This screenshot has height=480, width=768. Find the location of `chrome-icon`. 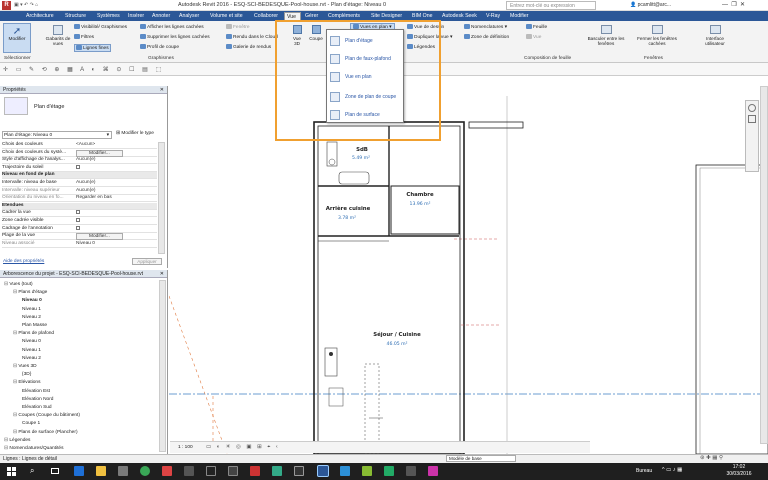

chrome-icon is located at coordinates (145, 471).